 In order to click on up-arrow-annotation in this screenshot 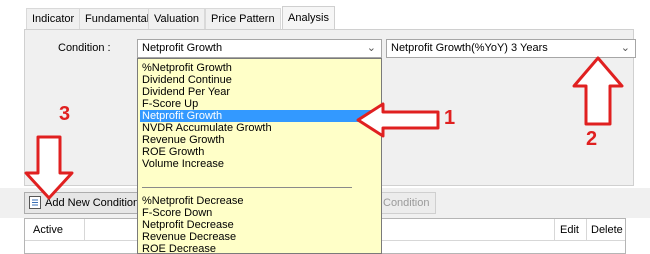, I will do `click(598, 91)`.